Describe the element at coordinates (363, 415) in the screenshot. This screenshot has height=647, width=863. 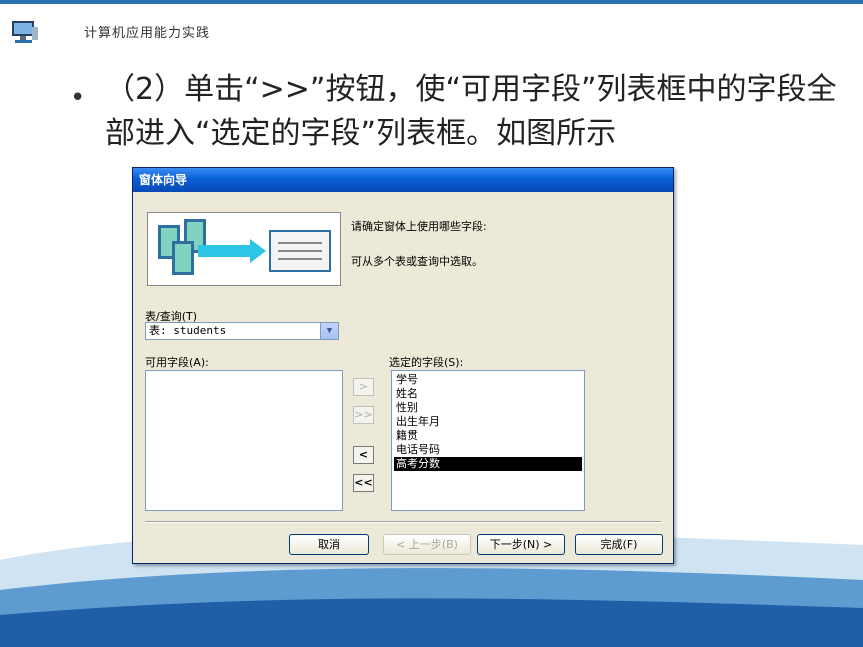
I see `add-all-fields-button: >>` at that location.